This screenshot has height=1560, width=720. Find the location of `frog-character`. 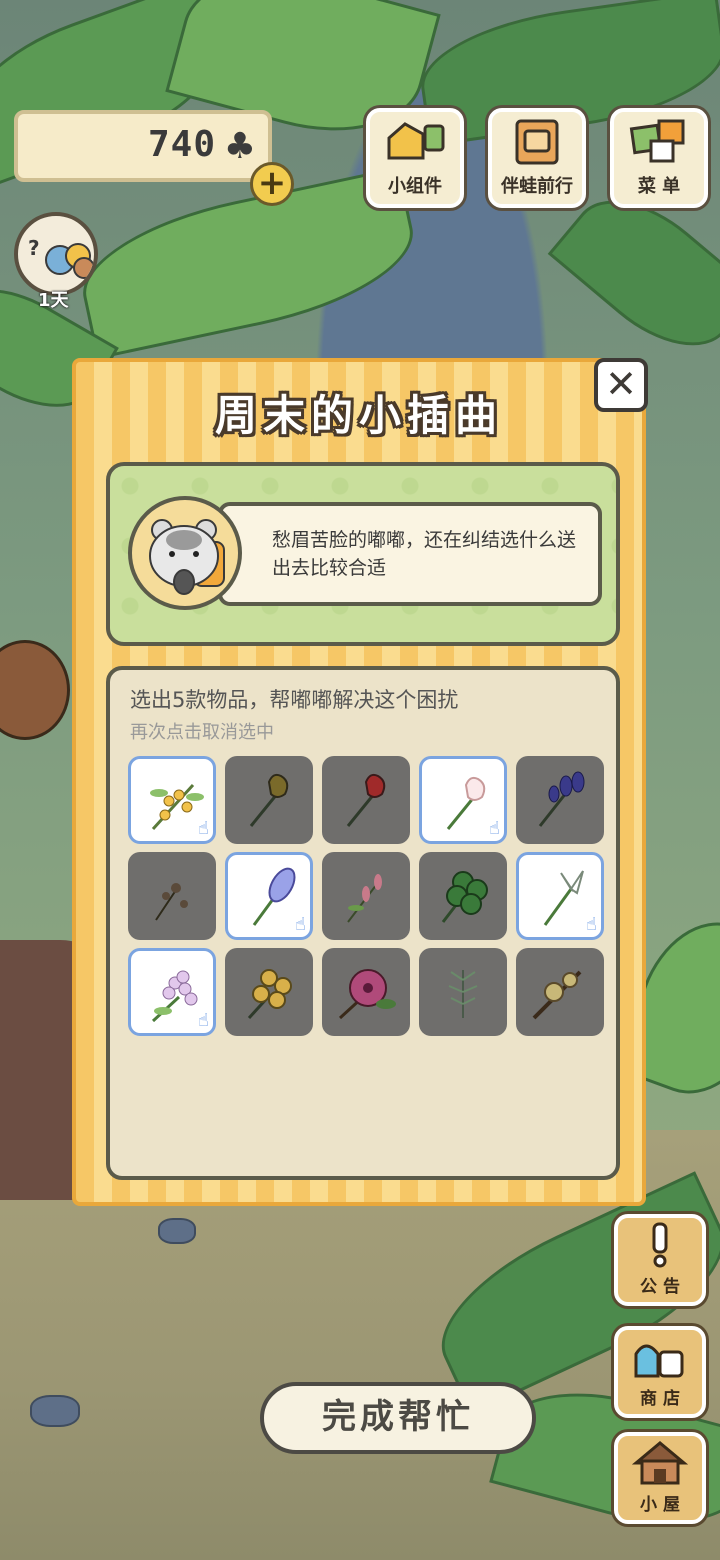

frog-character is located at coordinates (35, 690).